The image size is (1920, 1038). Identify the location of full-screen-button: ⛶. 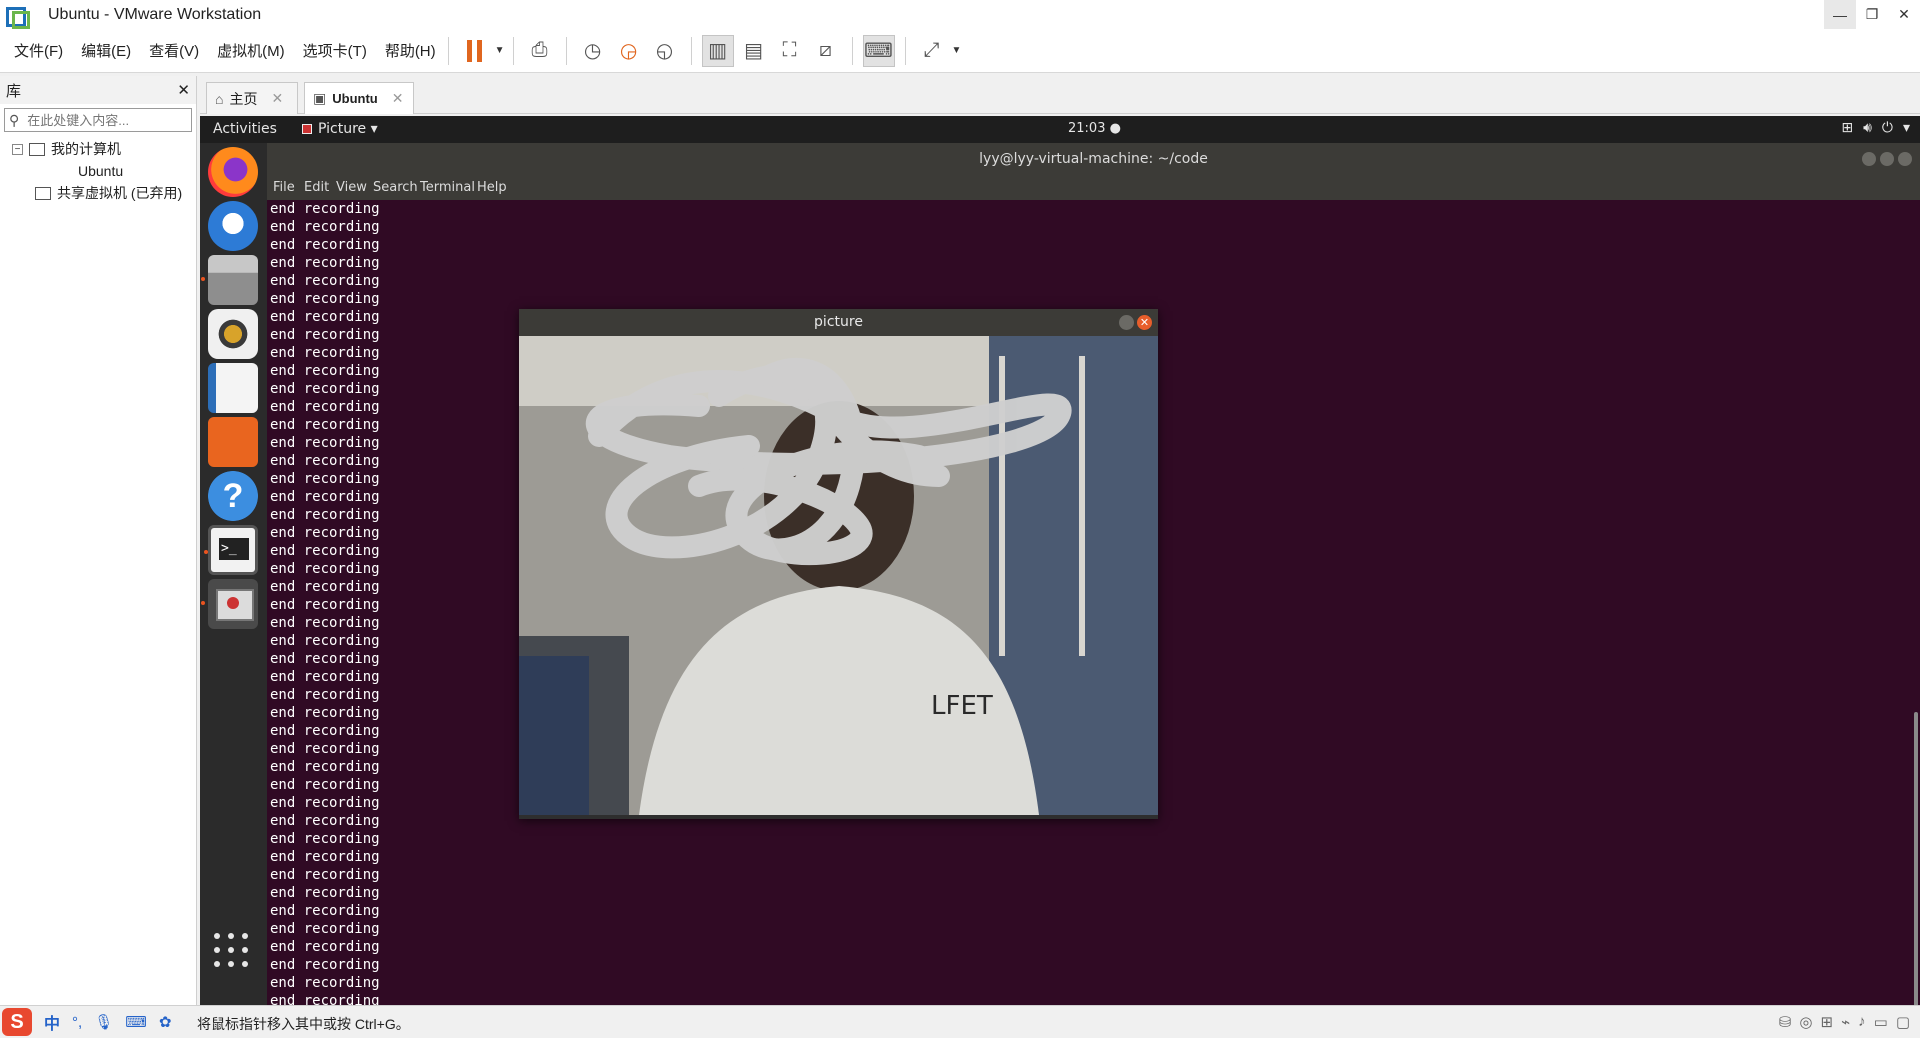
(790, 51).